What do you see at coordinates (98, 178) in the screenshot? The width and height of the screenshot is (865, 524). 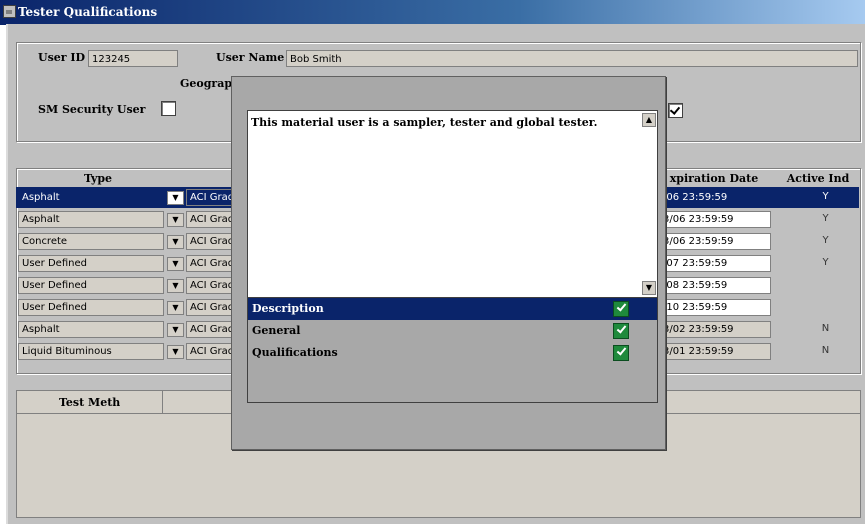 I see `column-header-type: Type` at bounding box center [98, 178].